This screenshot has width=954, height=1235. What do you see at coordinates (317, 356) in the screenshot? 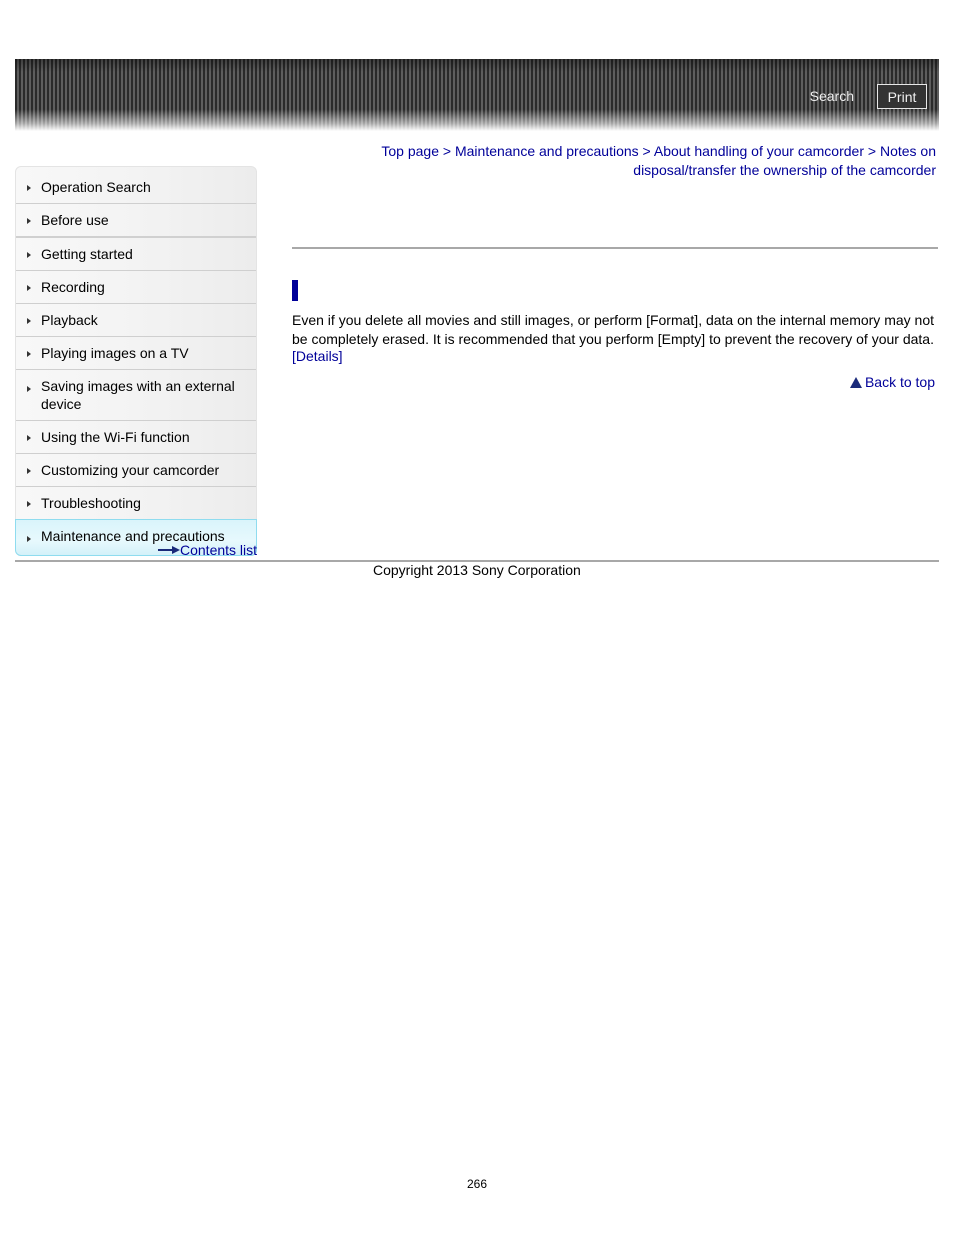
I see `details-link: [Details]` at bounding box center [317, 356].